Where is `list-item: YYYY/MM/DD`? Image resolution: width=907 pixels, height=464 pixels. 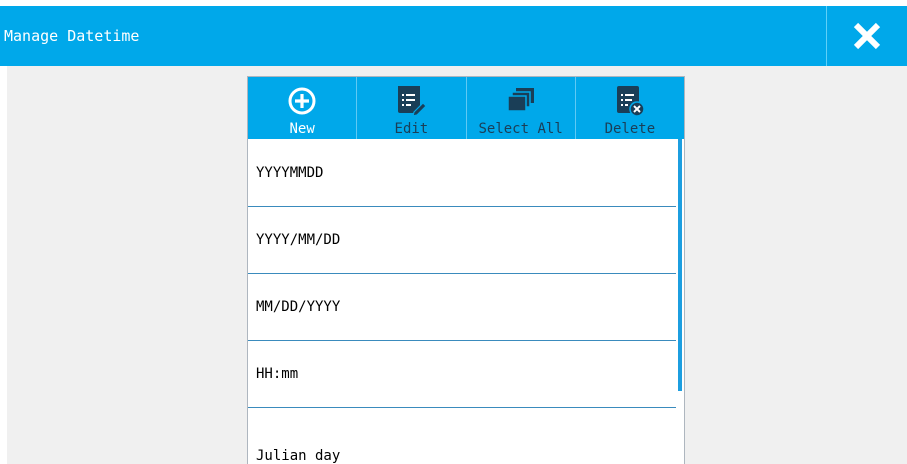 list-item: YYYY/MM/DD is located at coordinates (462, 240).